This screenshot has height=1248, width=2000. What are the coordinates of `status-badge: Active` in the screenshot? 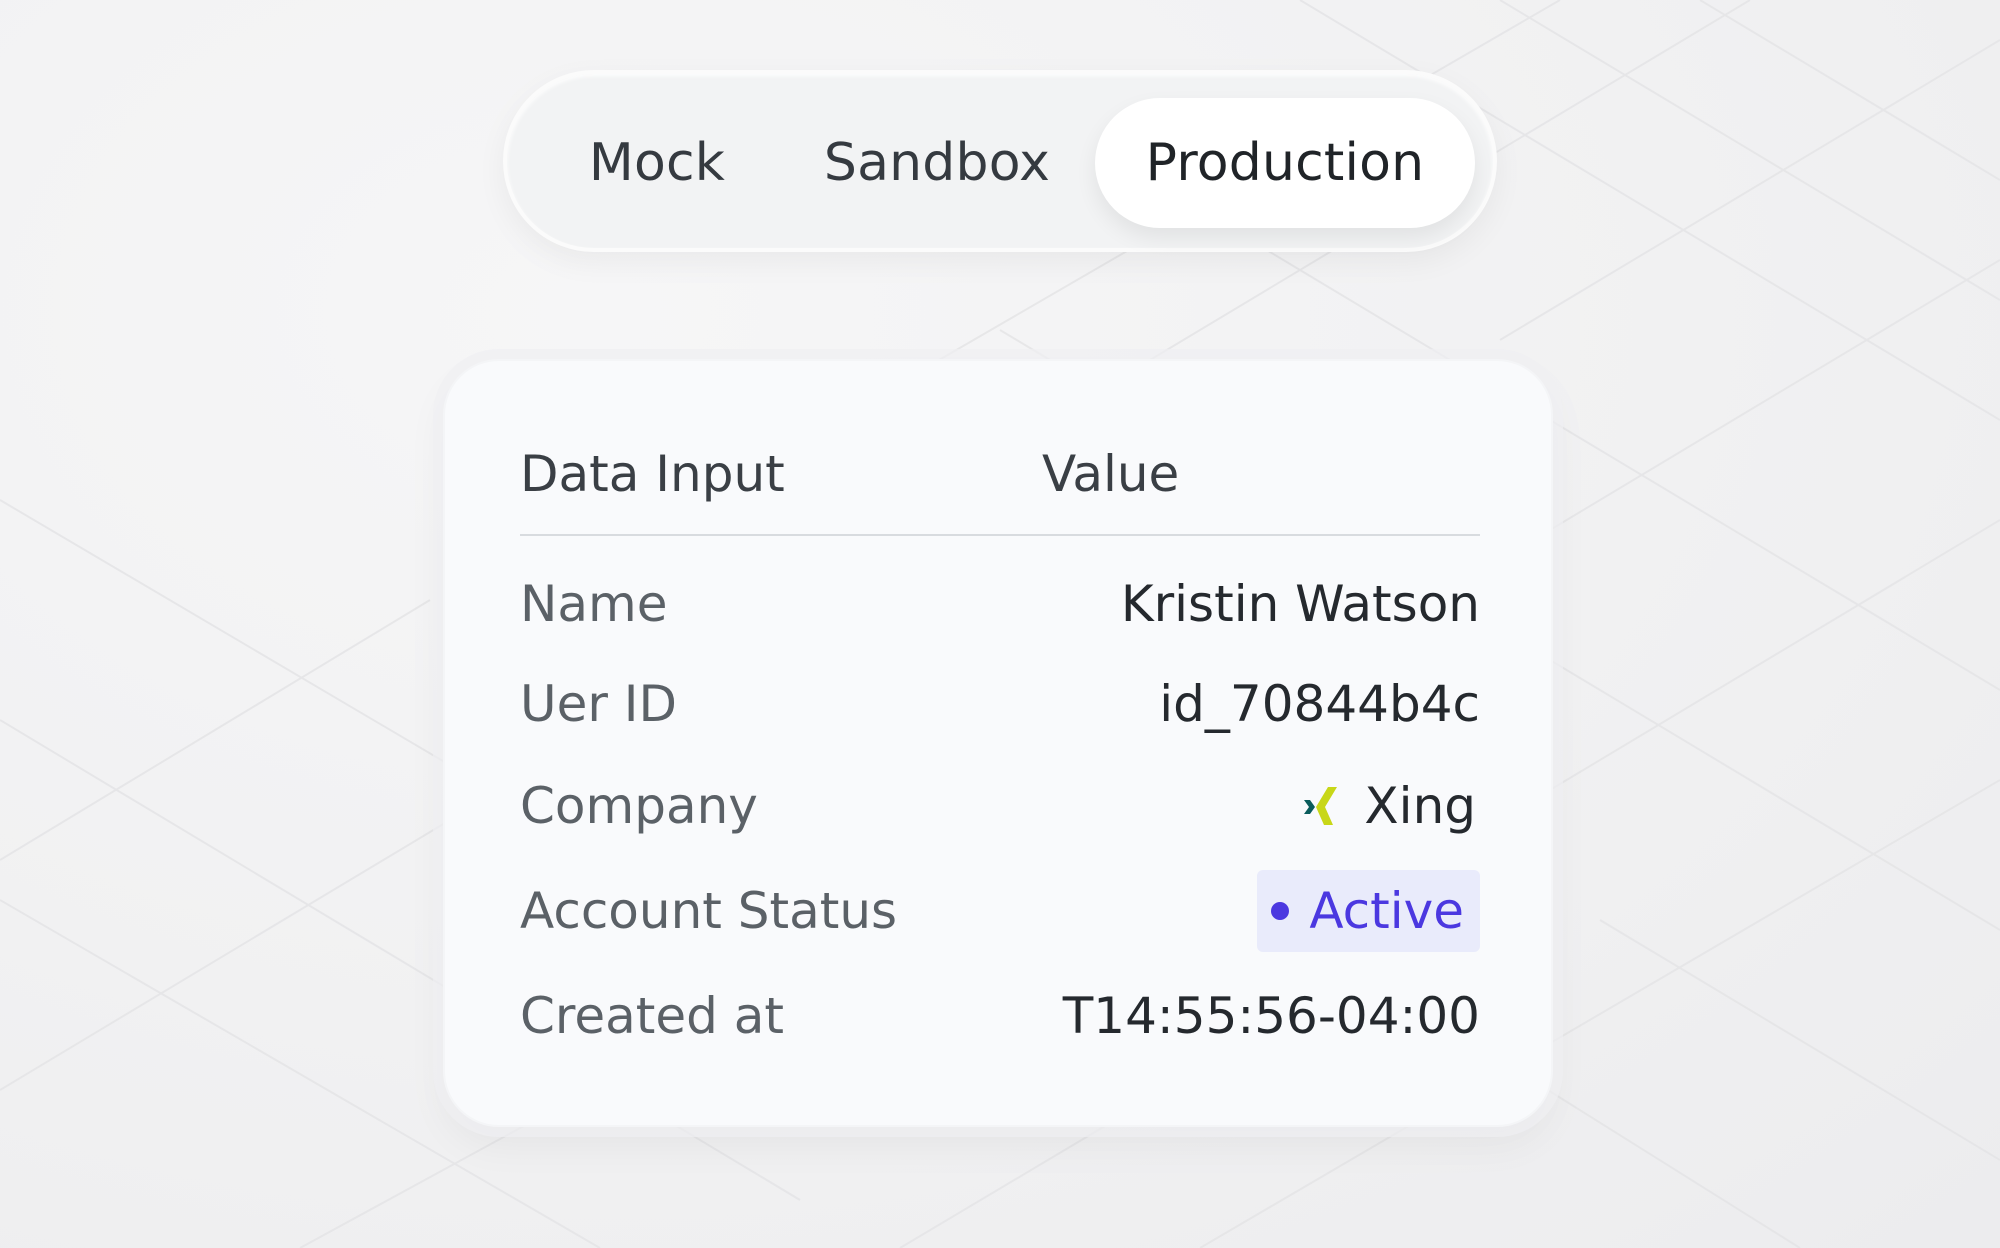 It's located at (1368, 911).